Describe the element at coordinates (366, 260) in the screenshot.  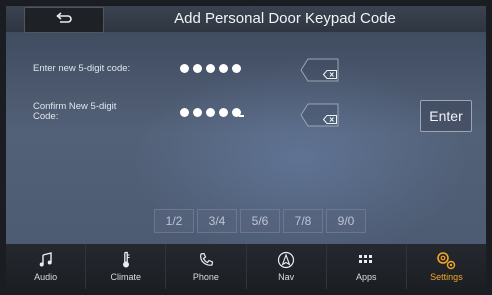
I see `apps-grid-icon` at that location.